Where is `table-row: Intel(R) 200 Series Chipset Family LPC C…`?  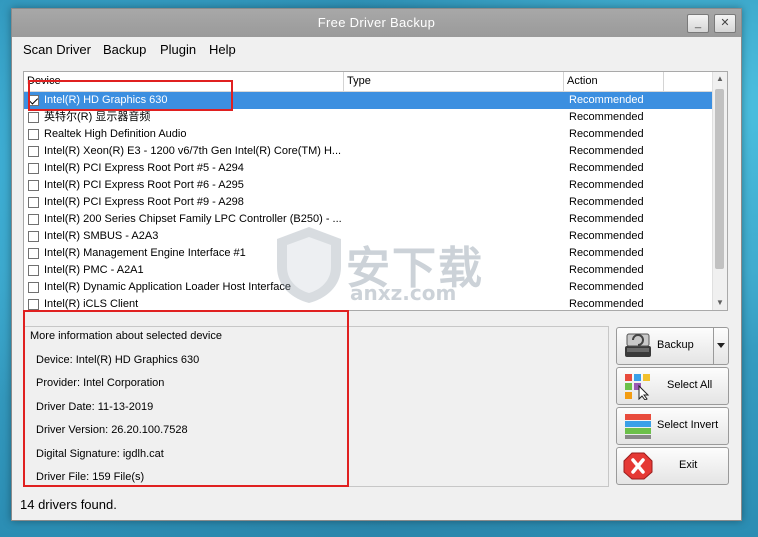
table-row: Intel(R) 200 Series Chipset Family LPC C… is located at coordinates (368, 219).